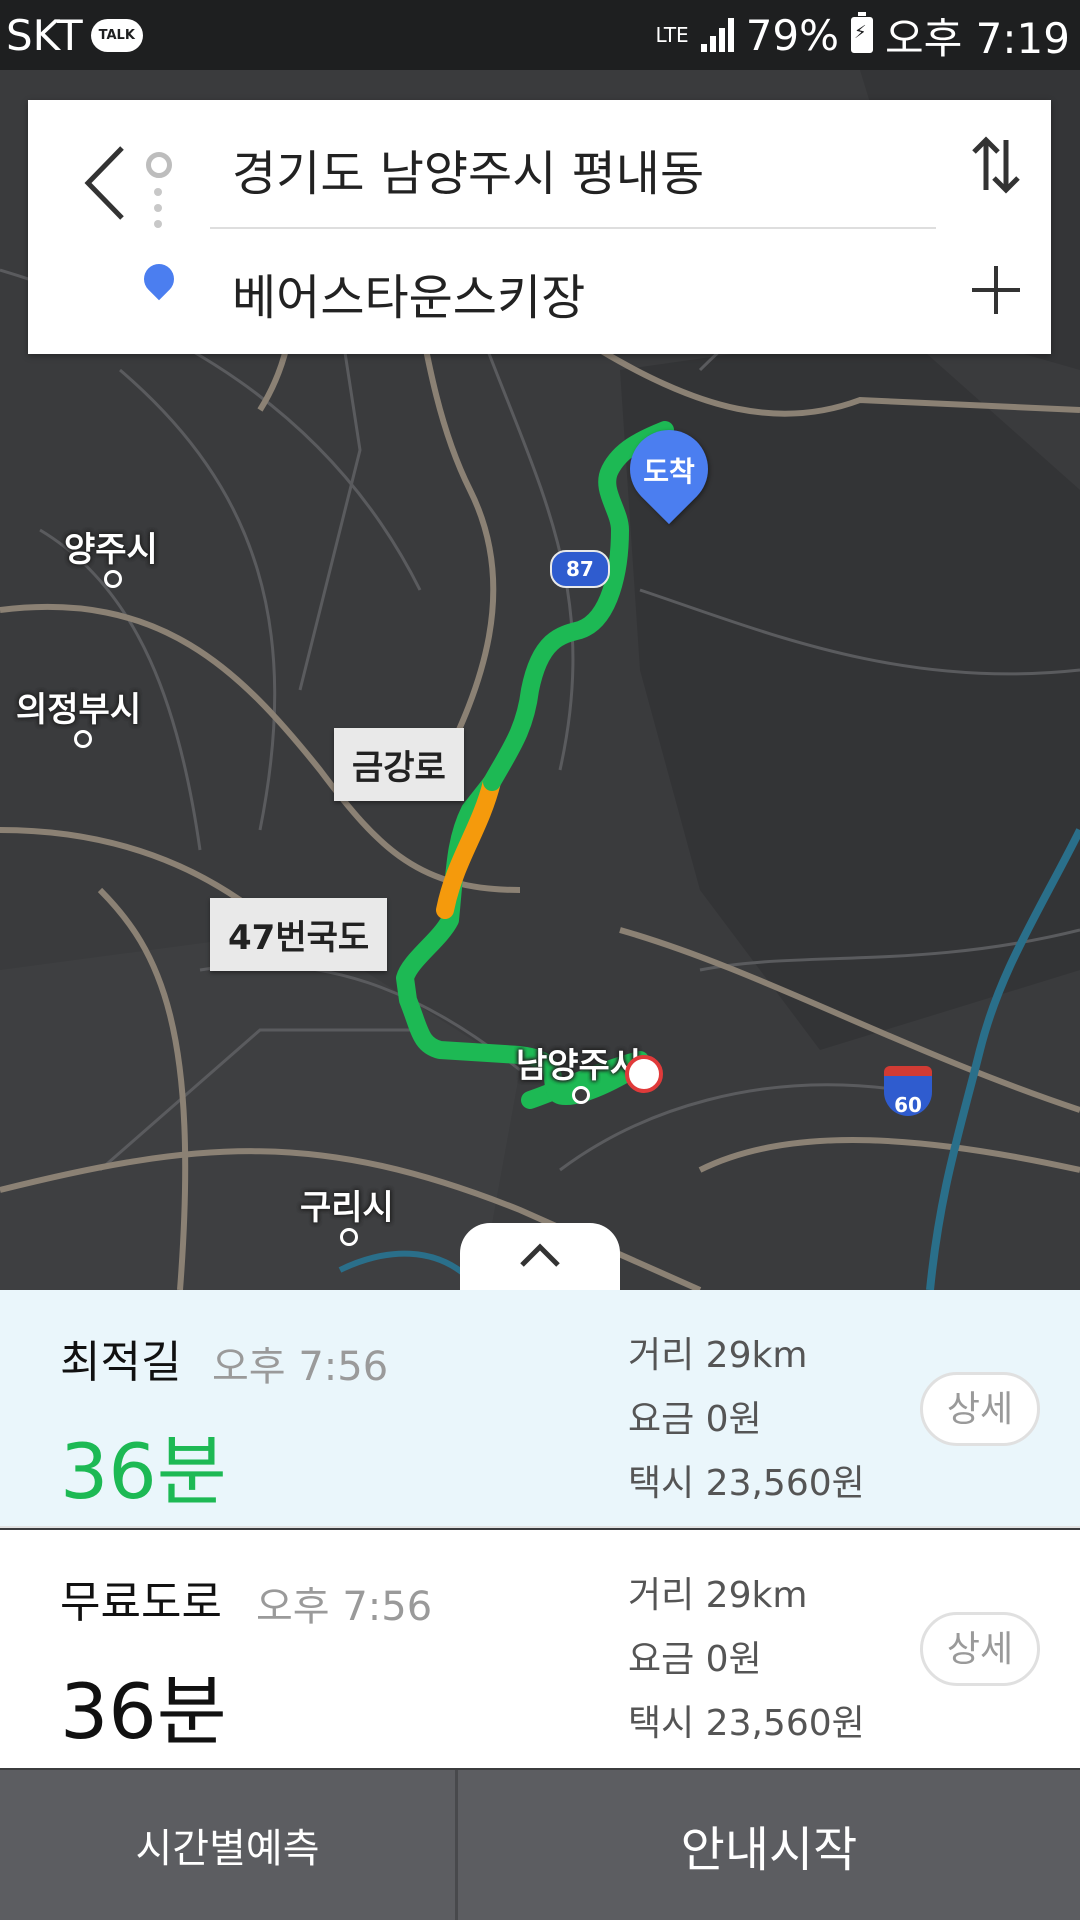 The width and height of the screenshot is (1080, 1920). What do you see at coordinates (159, 279) in the screenshot?
I see `destination-pin-icon` at bounding box center [159, 279].